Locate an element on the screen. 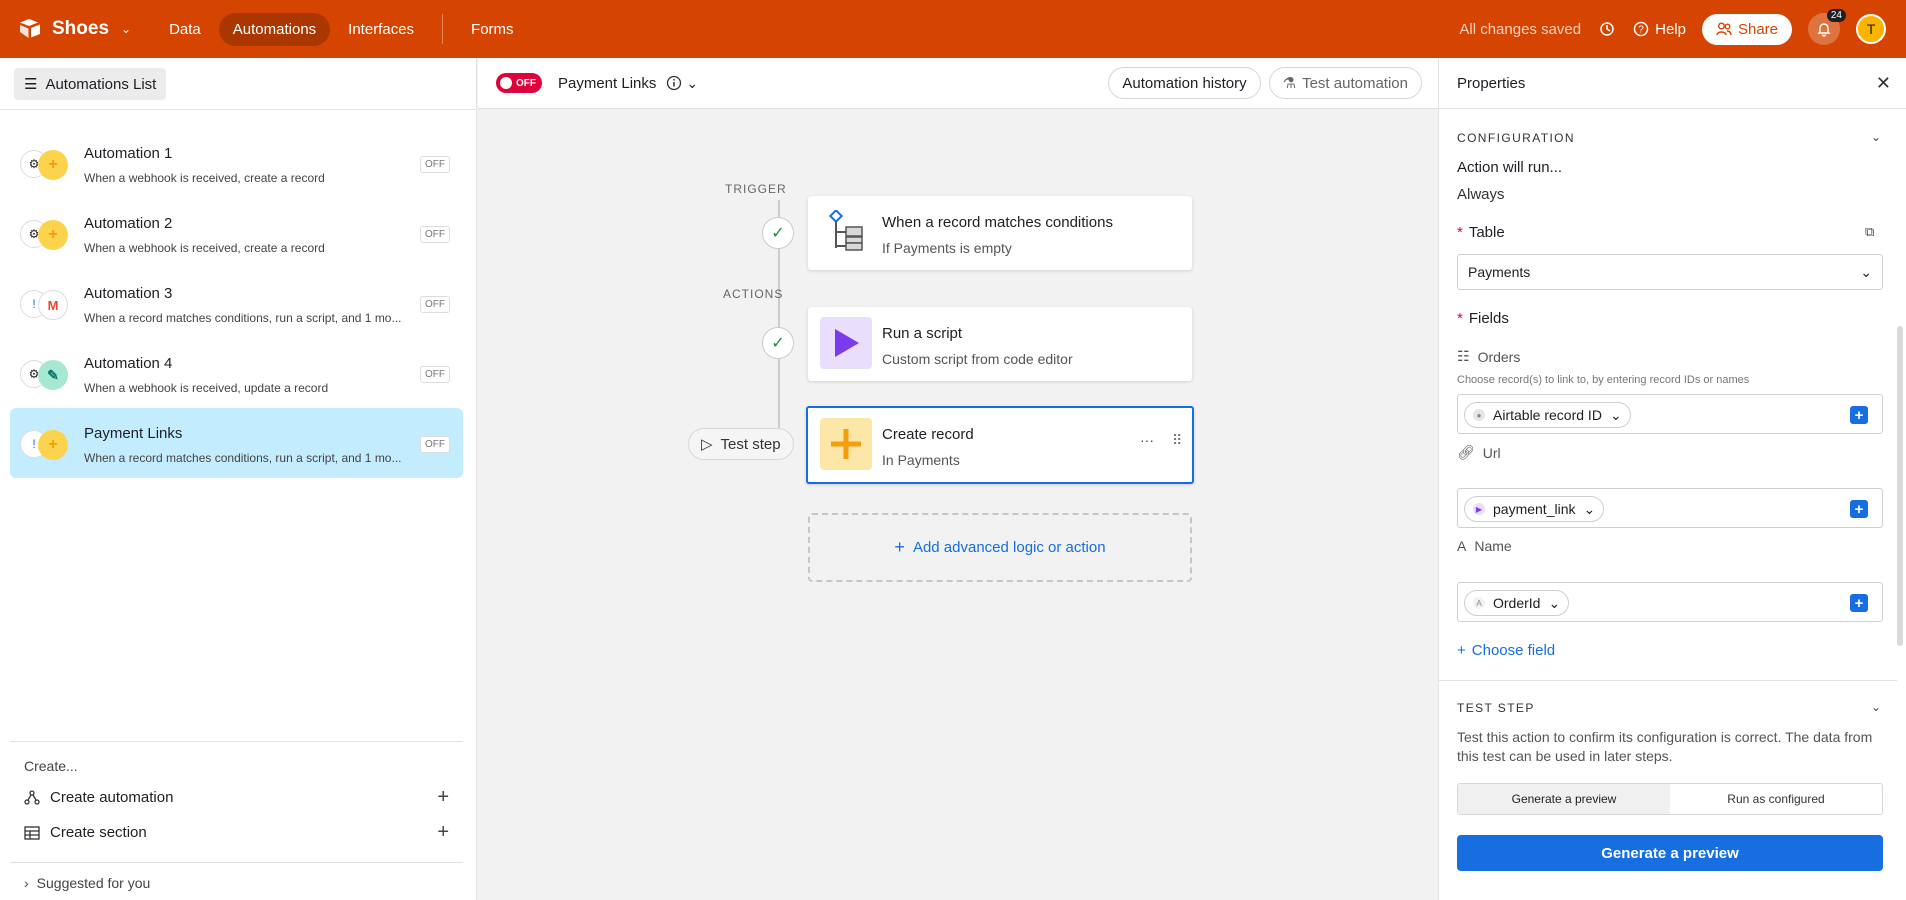 This screenshot has height=900, width=1906. scrollbar is located at coordinates (1900, 486).